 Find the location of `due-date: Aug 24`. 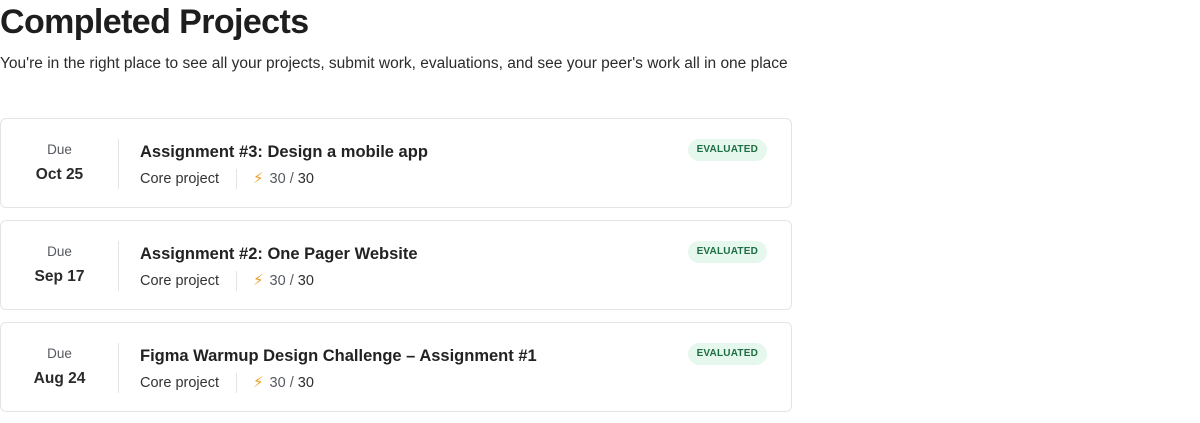

due-date: Aug 24 is located at coordinates (59, 378).